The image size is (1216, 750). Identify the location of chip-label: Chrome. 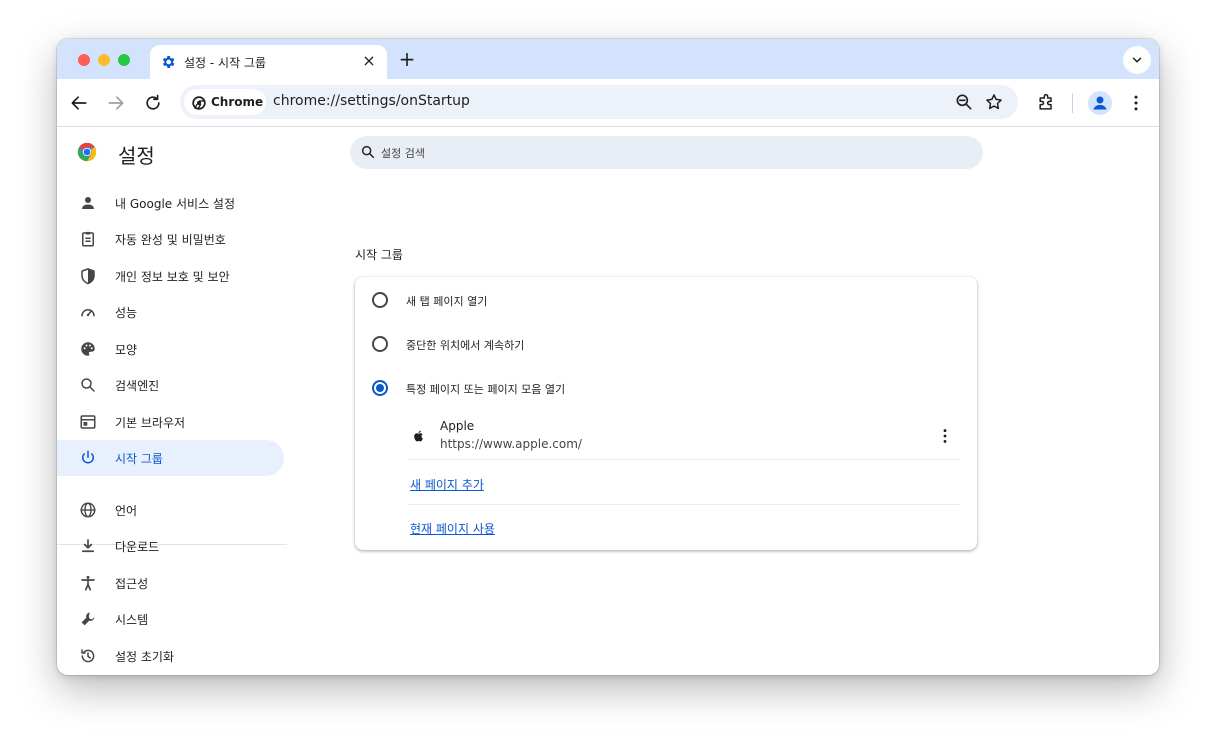
(237, 102).